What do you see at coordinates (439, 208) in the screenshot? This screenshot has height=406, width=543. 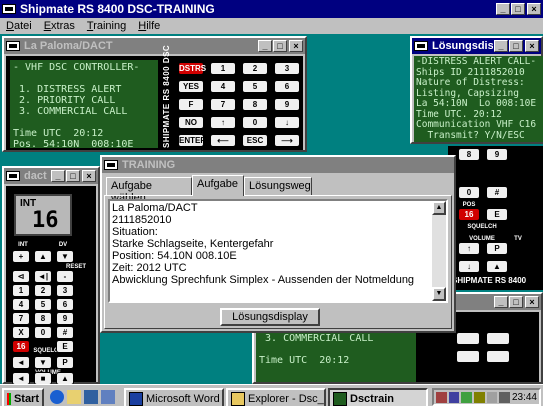 I see `scroll-up-button: ▲` at bounding box center [439, 208].